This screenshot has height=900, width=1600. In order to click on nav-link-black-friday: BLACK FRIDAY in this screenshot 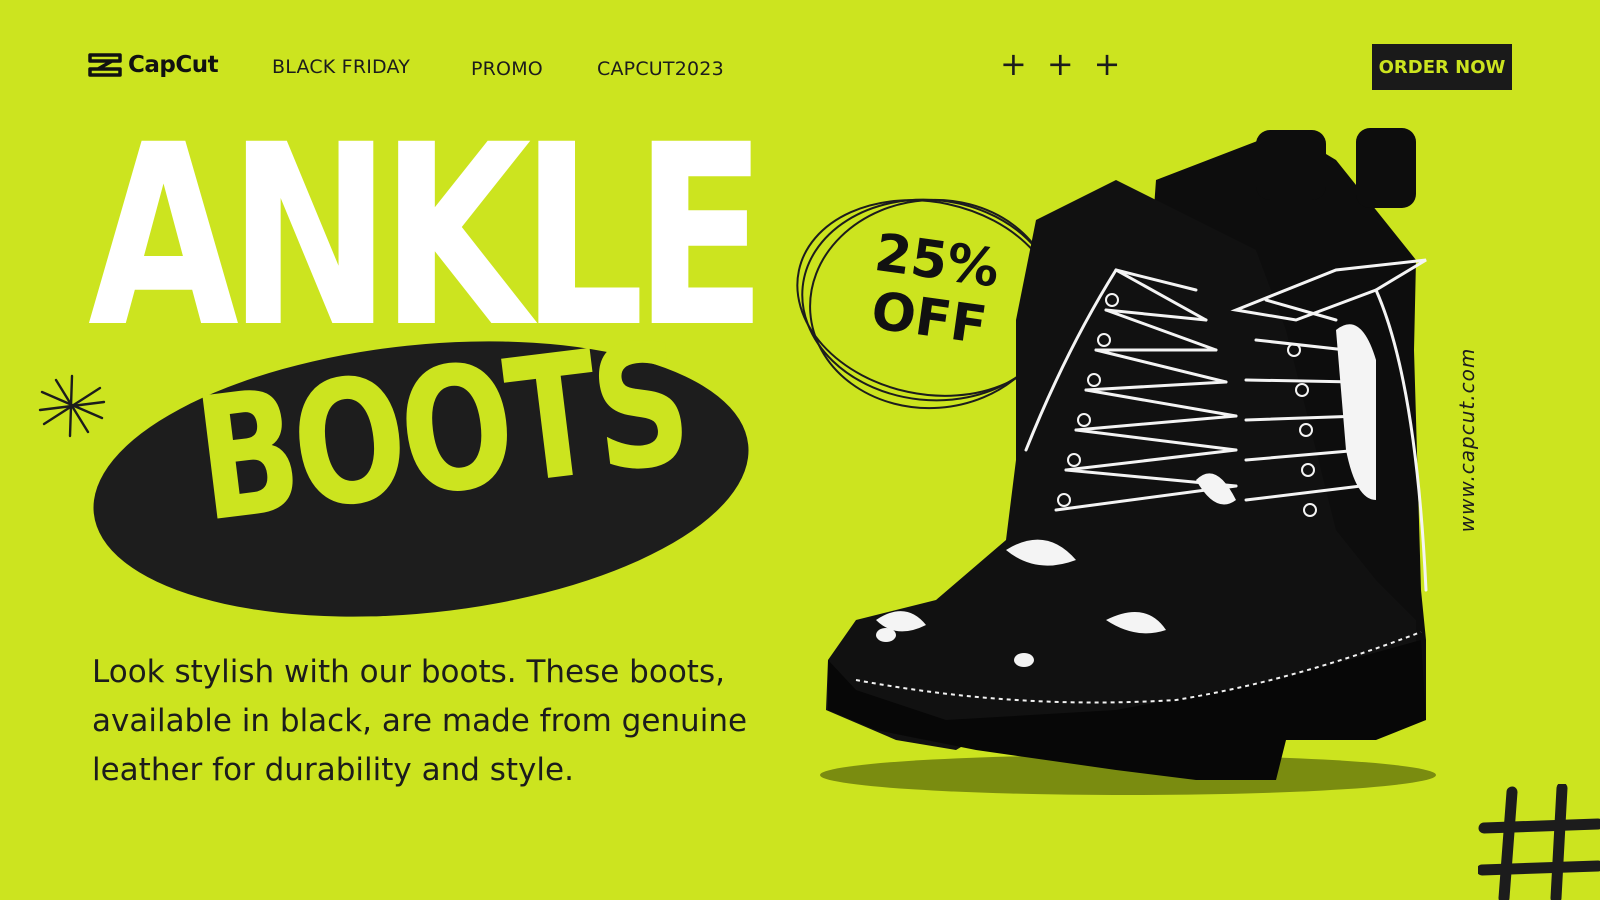, I will do `click(341, 67)`.